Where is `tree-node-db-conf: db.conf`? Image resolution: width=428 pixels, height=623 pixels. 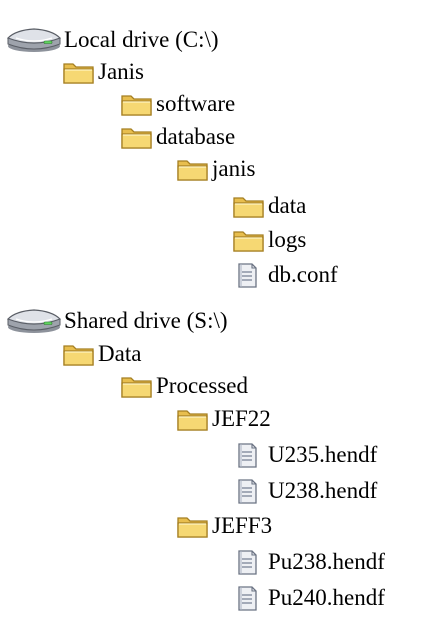
tree-node-db-conf: db.conf is located at coordinates (285, 275).